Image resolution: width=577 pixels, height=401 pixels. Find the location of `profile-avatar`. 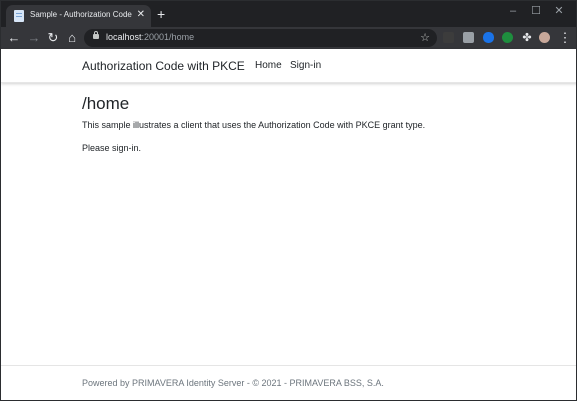

profile-avatar is located at coordinates (544, 37).